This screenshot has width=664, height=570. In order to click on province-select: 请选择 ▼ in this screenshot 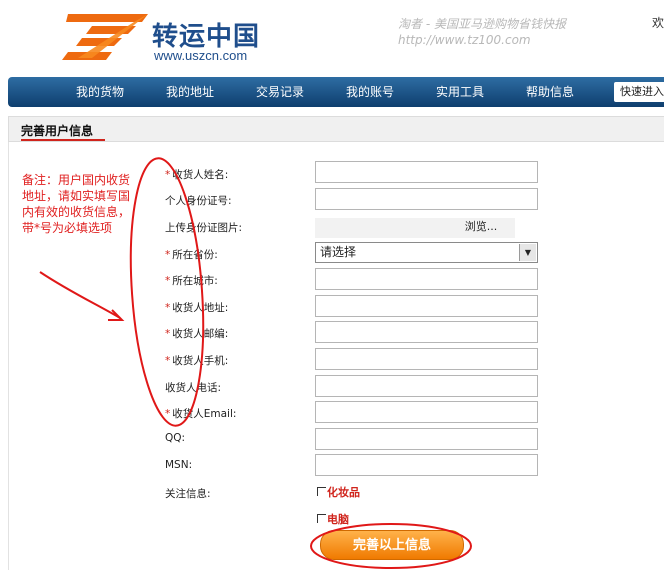, I will do `click(426, 252)`.